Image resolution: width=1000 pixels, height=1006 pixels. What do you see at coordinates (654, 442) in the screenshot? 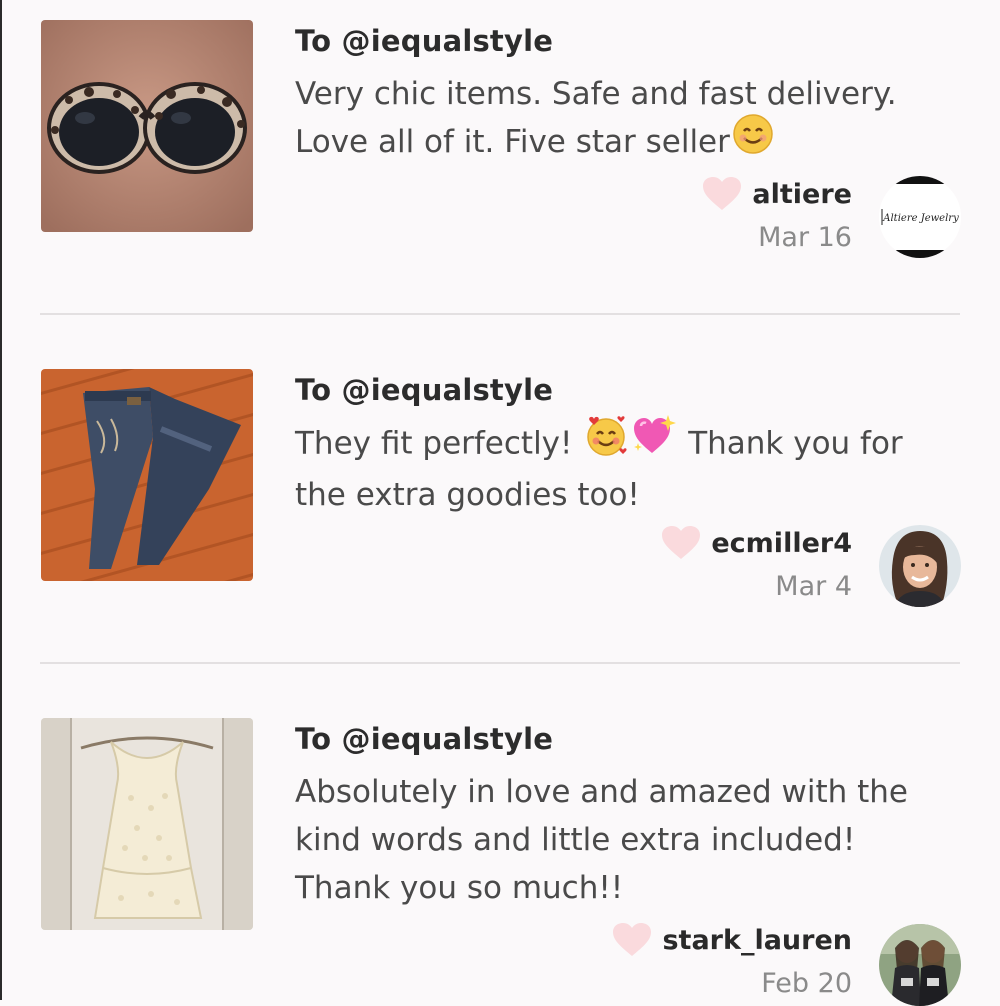
I see `sparkling-heart-emoji` at bounding box center [654, 442].